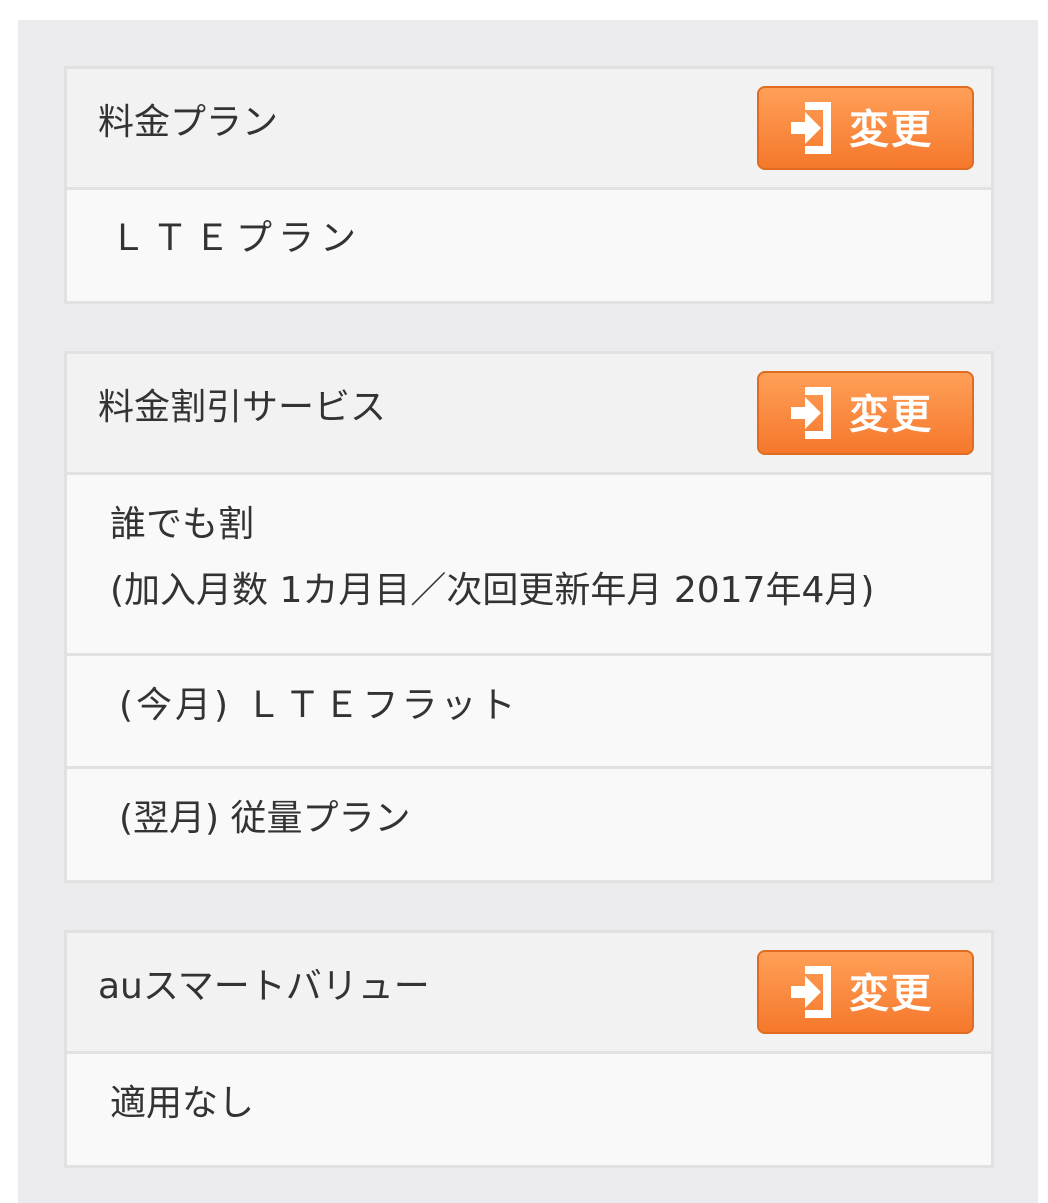 This screenshot has height=1203, width=1048. What do you see at coordinates (529, 1109) in the screenshot?
I see `list-item: 適用なし` at bounding box center [529, 1109].